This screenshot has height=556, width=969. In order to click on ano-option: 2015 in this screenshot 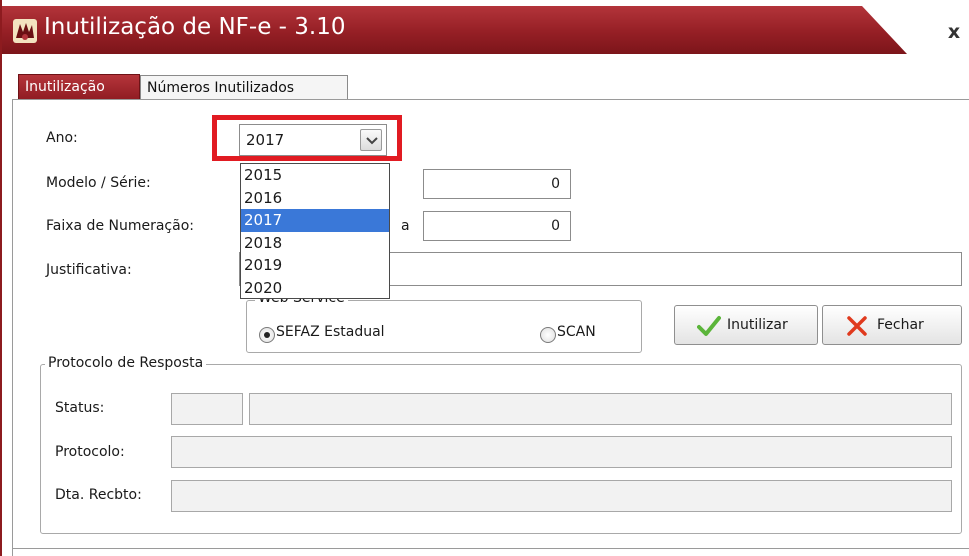, I will do `click(315, 175)`.